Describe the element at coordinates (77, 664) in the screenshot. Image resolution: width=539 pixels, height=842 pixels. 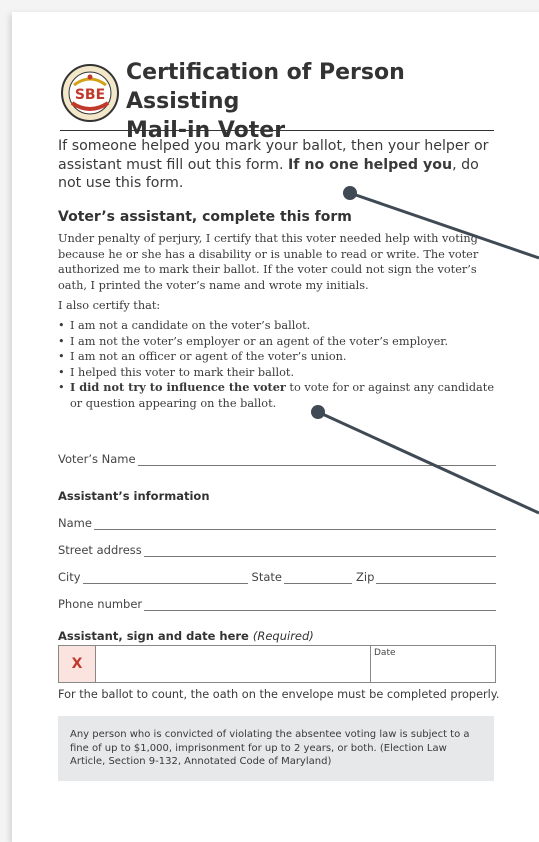
I see `sign-here-x-mark: X` at that location.